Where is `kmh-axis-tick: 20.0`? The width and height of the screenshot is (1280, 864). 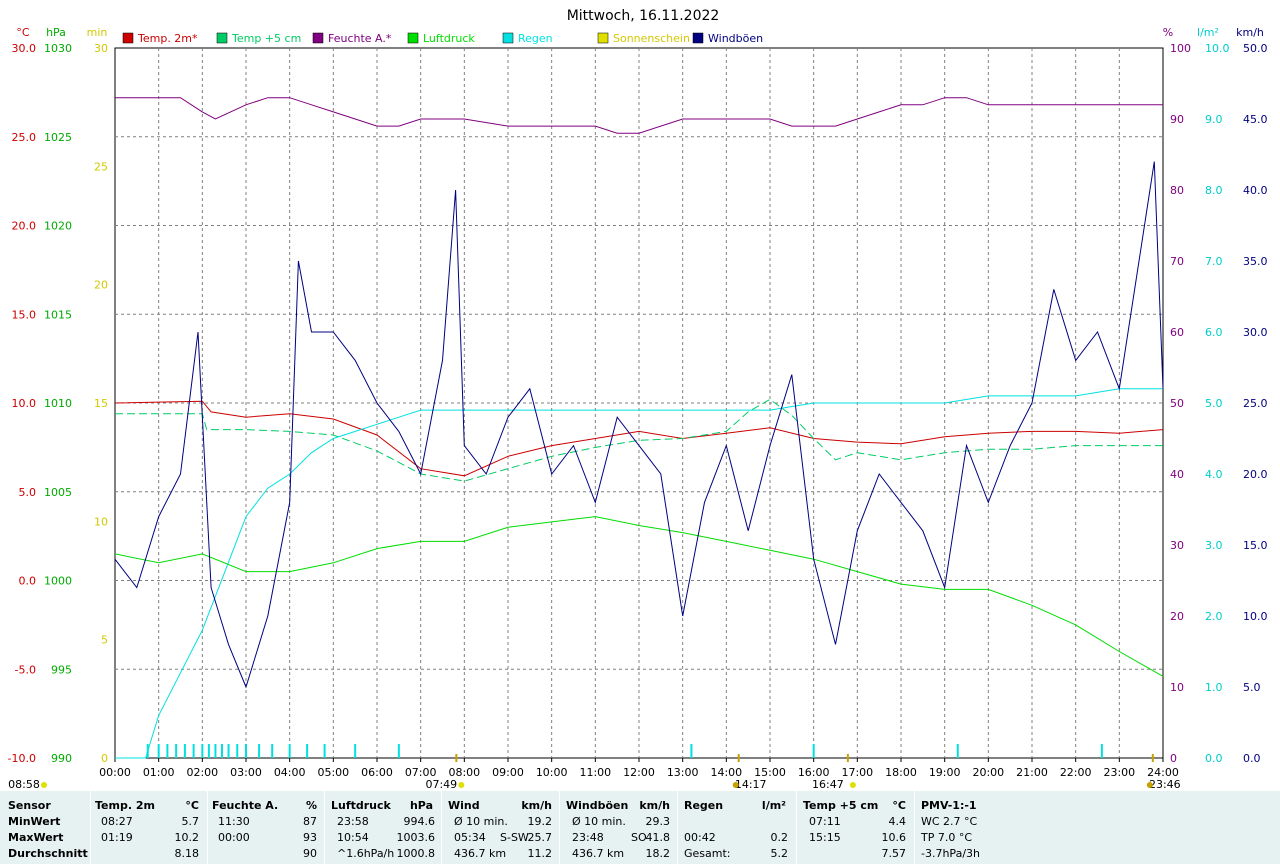 kmh-axis-tick: 20.0 is located at coordinates (1255, 474).